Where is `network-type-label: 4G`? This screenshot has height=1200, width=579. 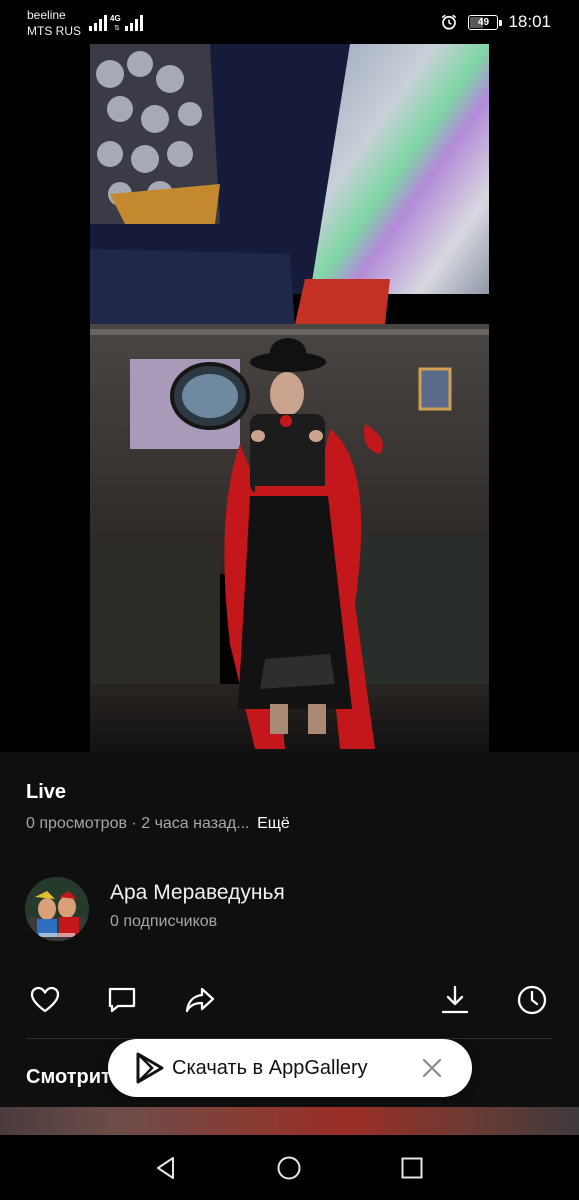 network-type-label: 4G is located at coordinates (115, 18).